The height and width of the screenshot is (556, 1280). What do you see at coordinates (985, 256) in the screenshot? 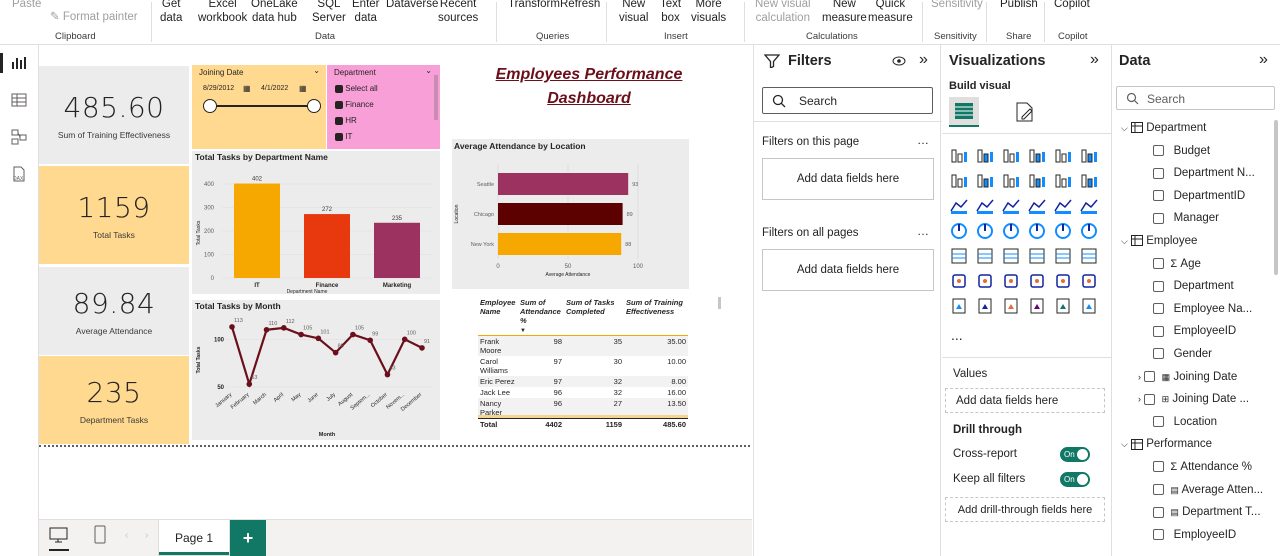
I see `kpi-icon` at bounding box center [985, 256].